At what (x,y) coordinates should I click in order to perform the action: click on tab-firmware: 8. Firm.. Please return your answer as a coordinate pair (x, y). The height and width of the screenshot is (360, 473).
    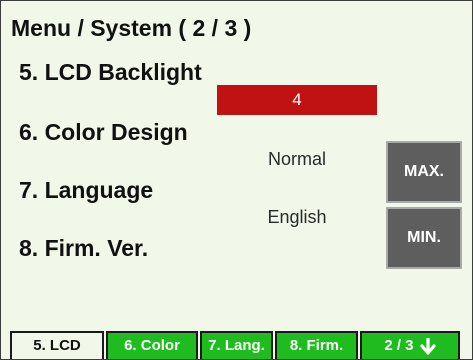
    Looking at the image, I should click on (316, 345).